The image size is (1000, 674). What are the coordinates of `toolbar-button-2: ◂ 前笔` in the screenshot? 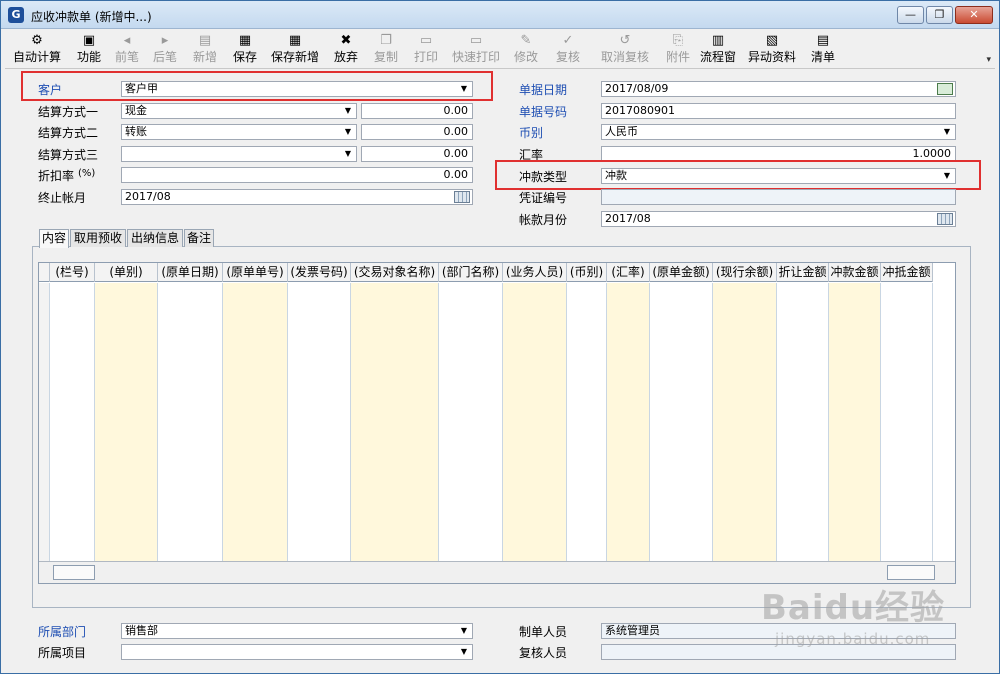 It's located at (127, 50).